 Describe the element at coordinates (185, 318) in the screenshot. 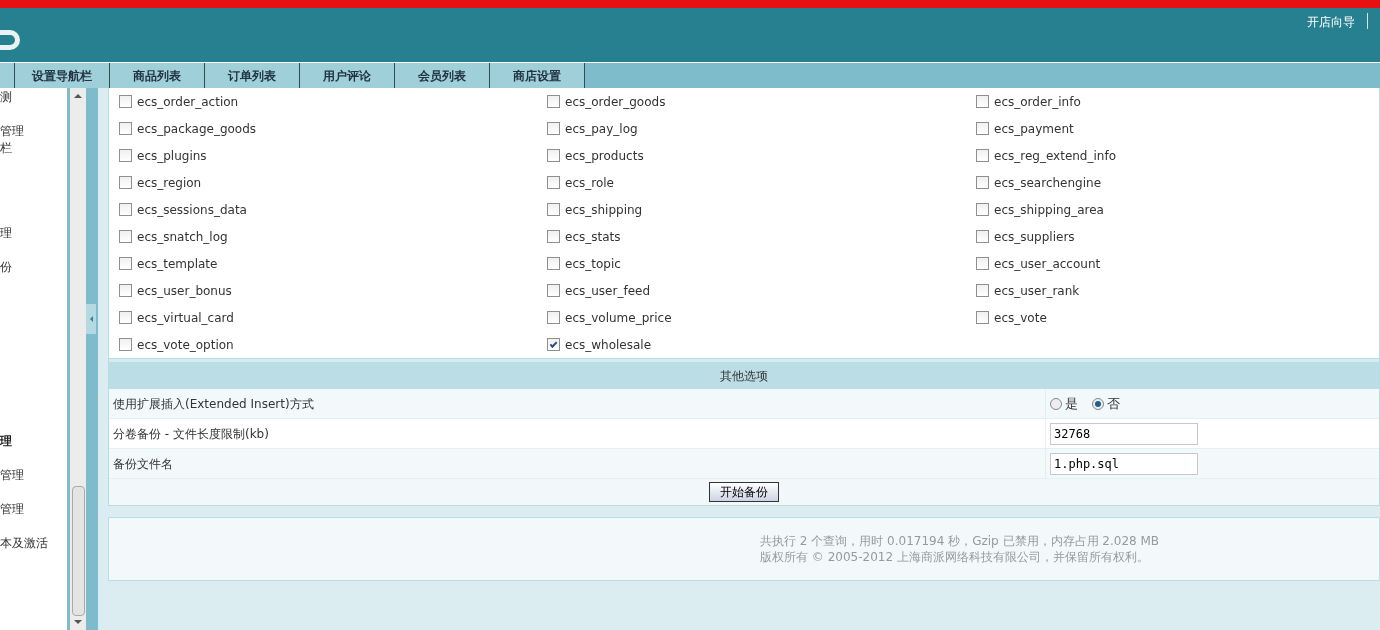

I see `table-name: ecs_virtual_card` at that location.